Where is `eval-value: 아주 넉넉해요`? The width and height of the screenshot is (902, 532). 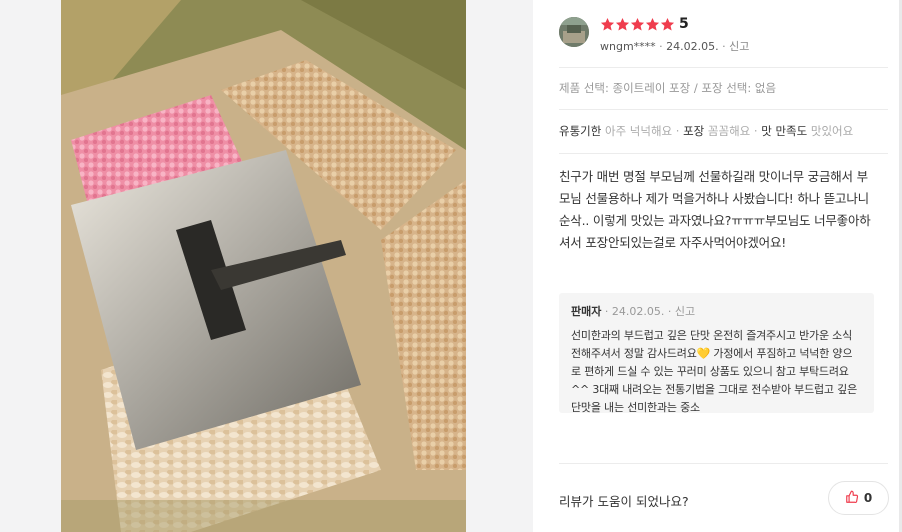
eval-value: 아주 넉넉해요 is located at coordinates (638, 131).